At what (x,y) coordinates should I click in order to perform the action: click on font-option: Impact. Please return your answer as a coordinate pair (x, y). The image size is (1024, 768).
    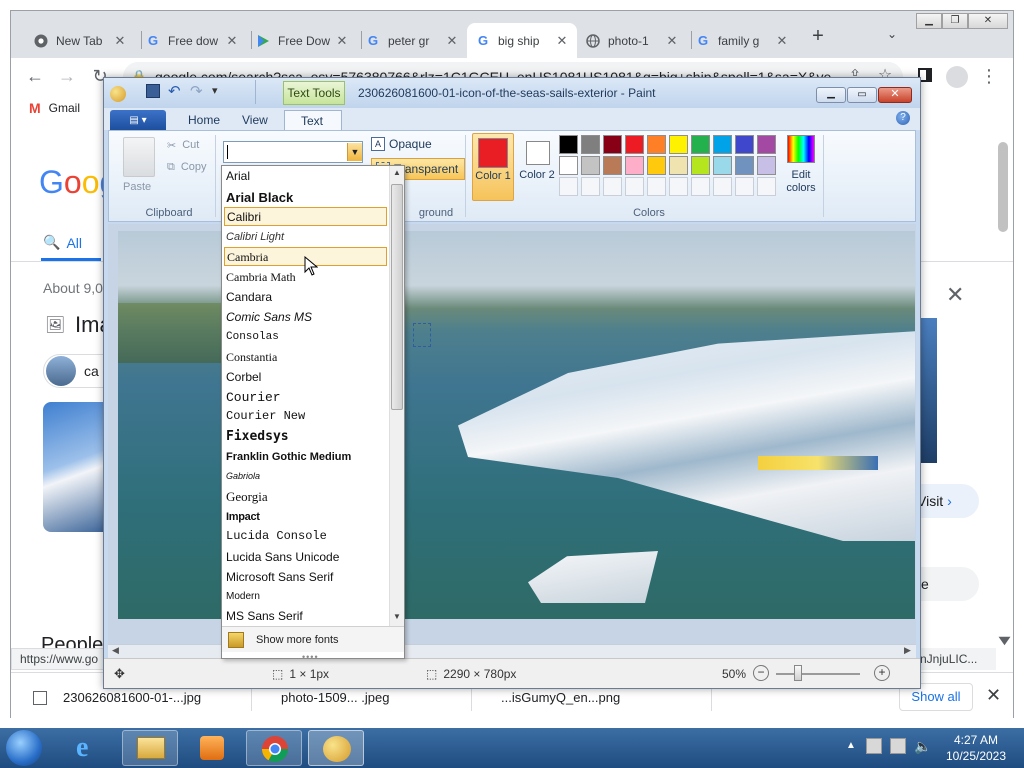
    Looking at the image, I should click on (305, 517).